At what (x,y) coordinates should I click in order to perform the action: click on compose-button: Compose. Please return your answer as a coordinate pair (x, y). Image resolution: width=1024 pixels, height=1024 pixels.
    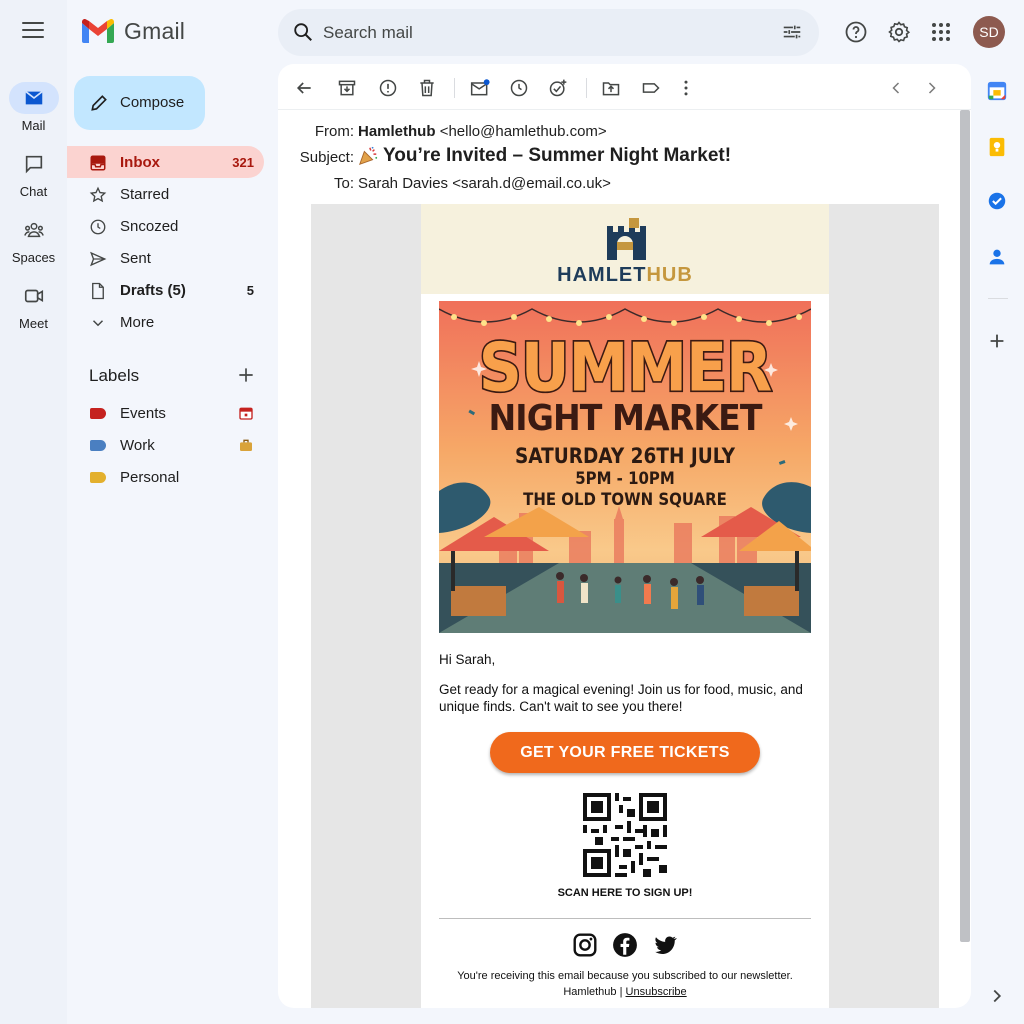
    Looking at the image, I should click on (139, 103).